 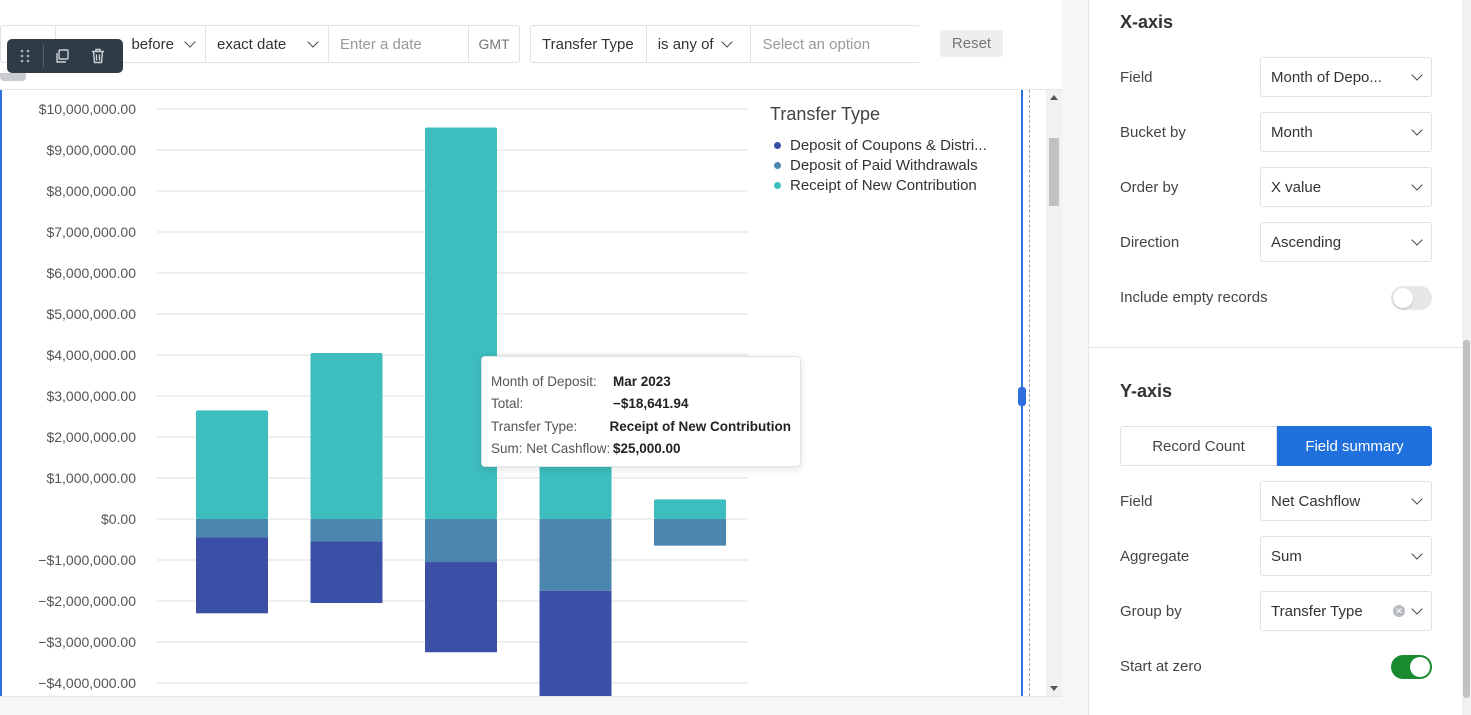 I want to click on legend-label: Deposit of Paid Withdrawals, so click(x=884, y=165).